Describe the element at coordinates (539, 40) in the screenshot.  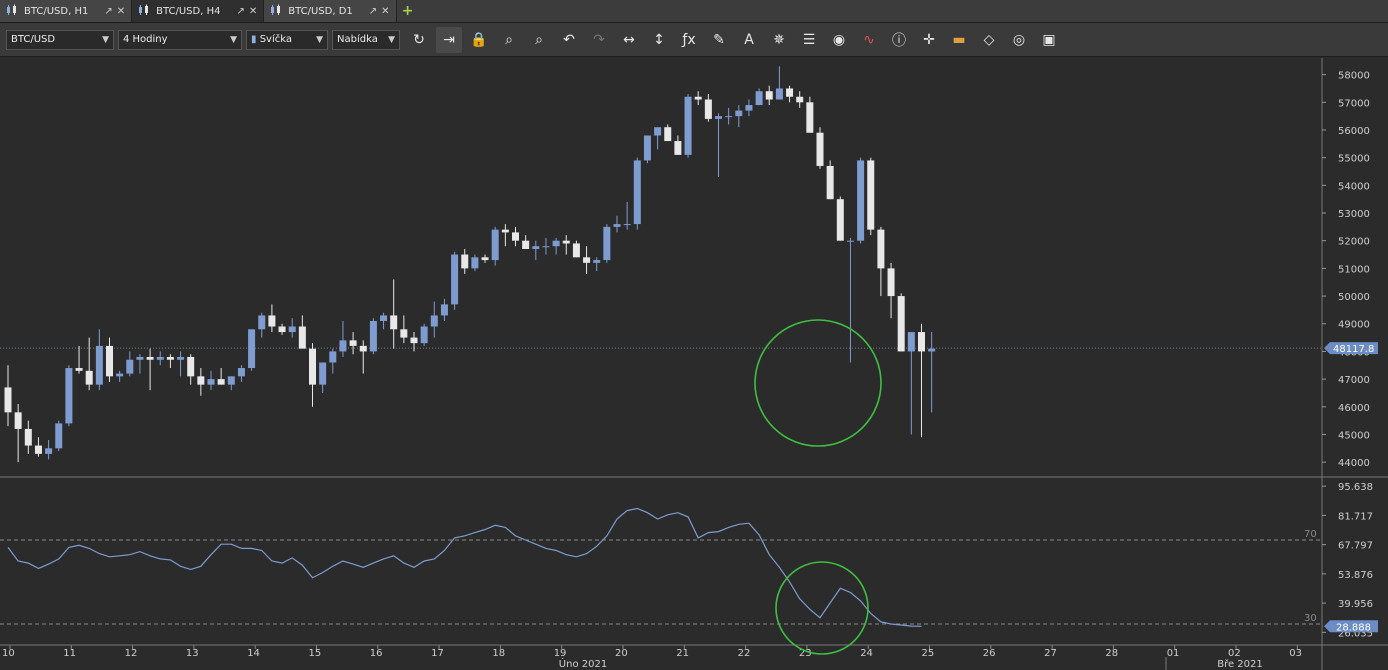
I see `zoom-out-icon: ⌕` at that location.